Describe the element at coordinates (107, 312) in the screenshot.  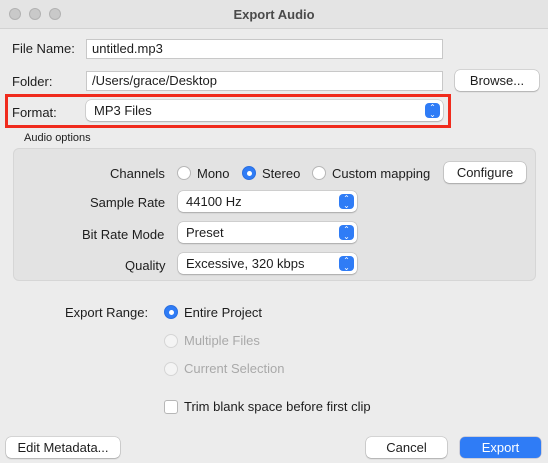
I see `export-range-label: Export Range:` at that location.